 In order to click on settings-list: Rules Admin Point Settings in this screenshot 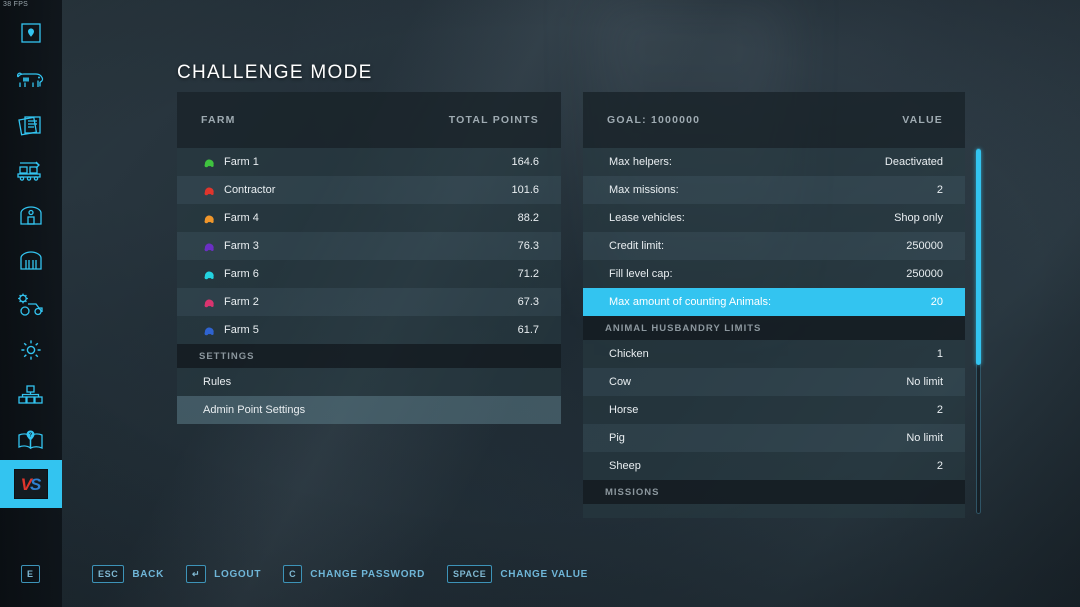, I will do `click(369, 396)`.